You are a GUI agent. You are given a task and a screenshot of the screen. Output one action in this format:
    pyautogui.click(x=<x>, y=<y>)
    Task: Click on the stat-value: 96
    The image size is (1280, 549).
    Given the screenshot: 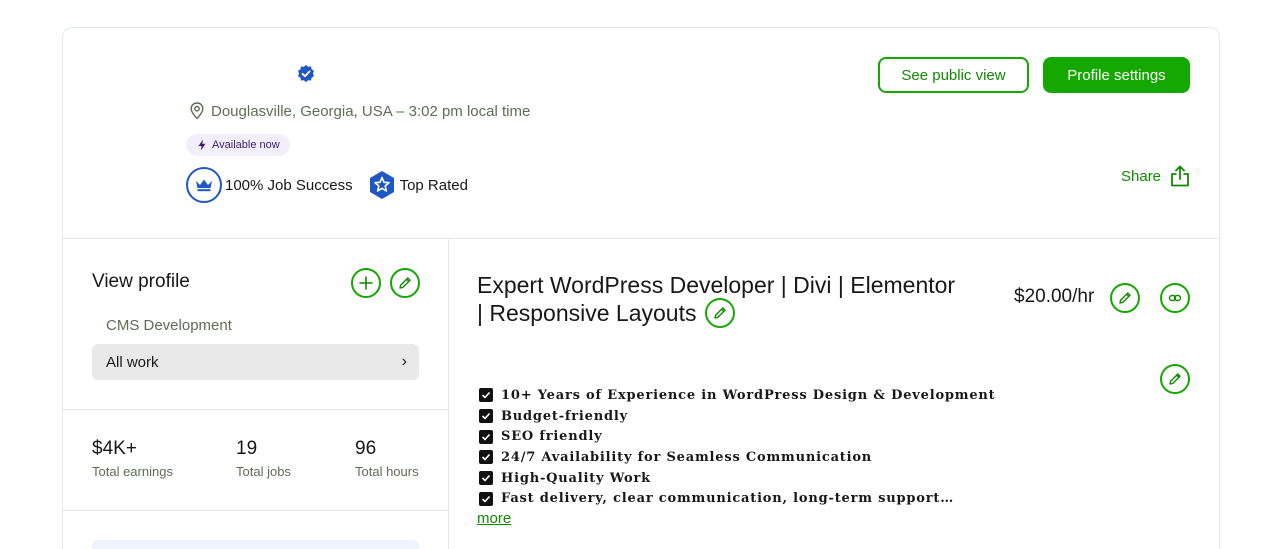 What is the action you would take?
    pyautogui.click(x=366, y=448)
    